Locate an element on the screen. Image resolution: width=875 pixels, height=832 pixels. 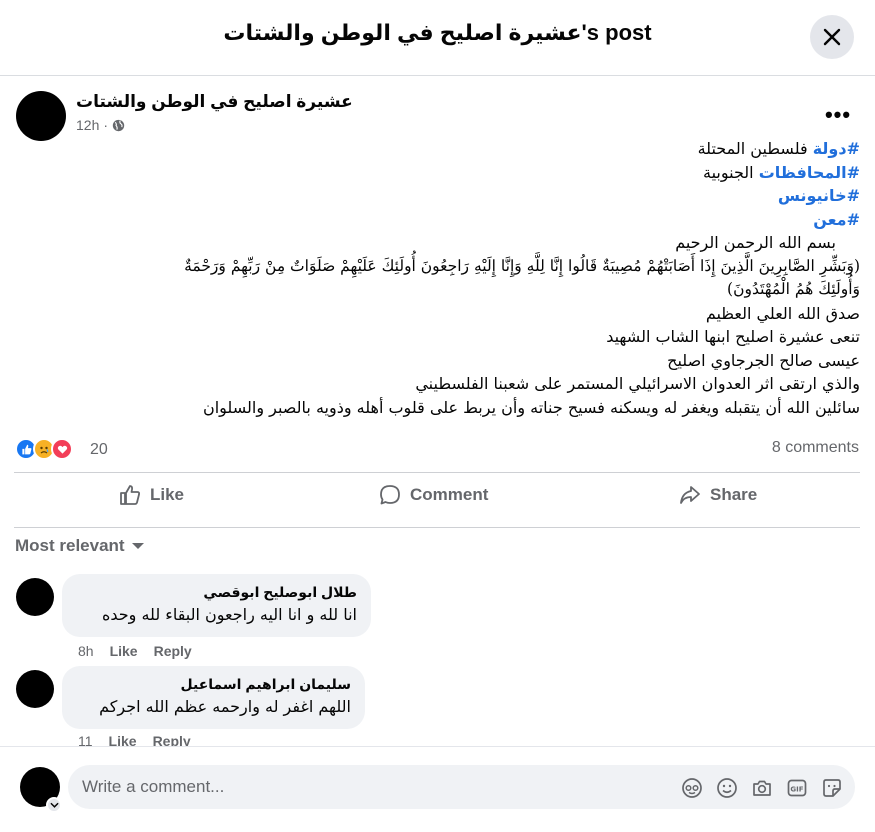
reaction-count: 20 is located at coordinates (99, 450).